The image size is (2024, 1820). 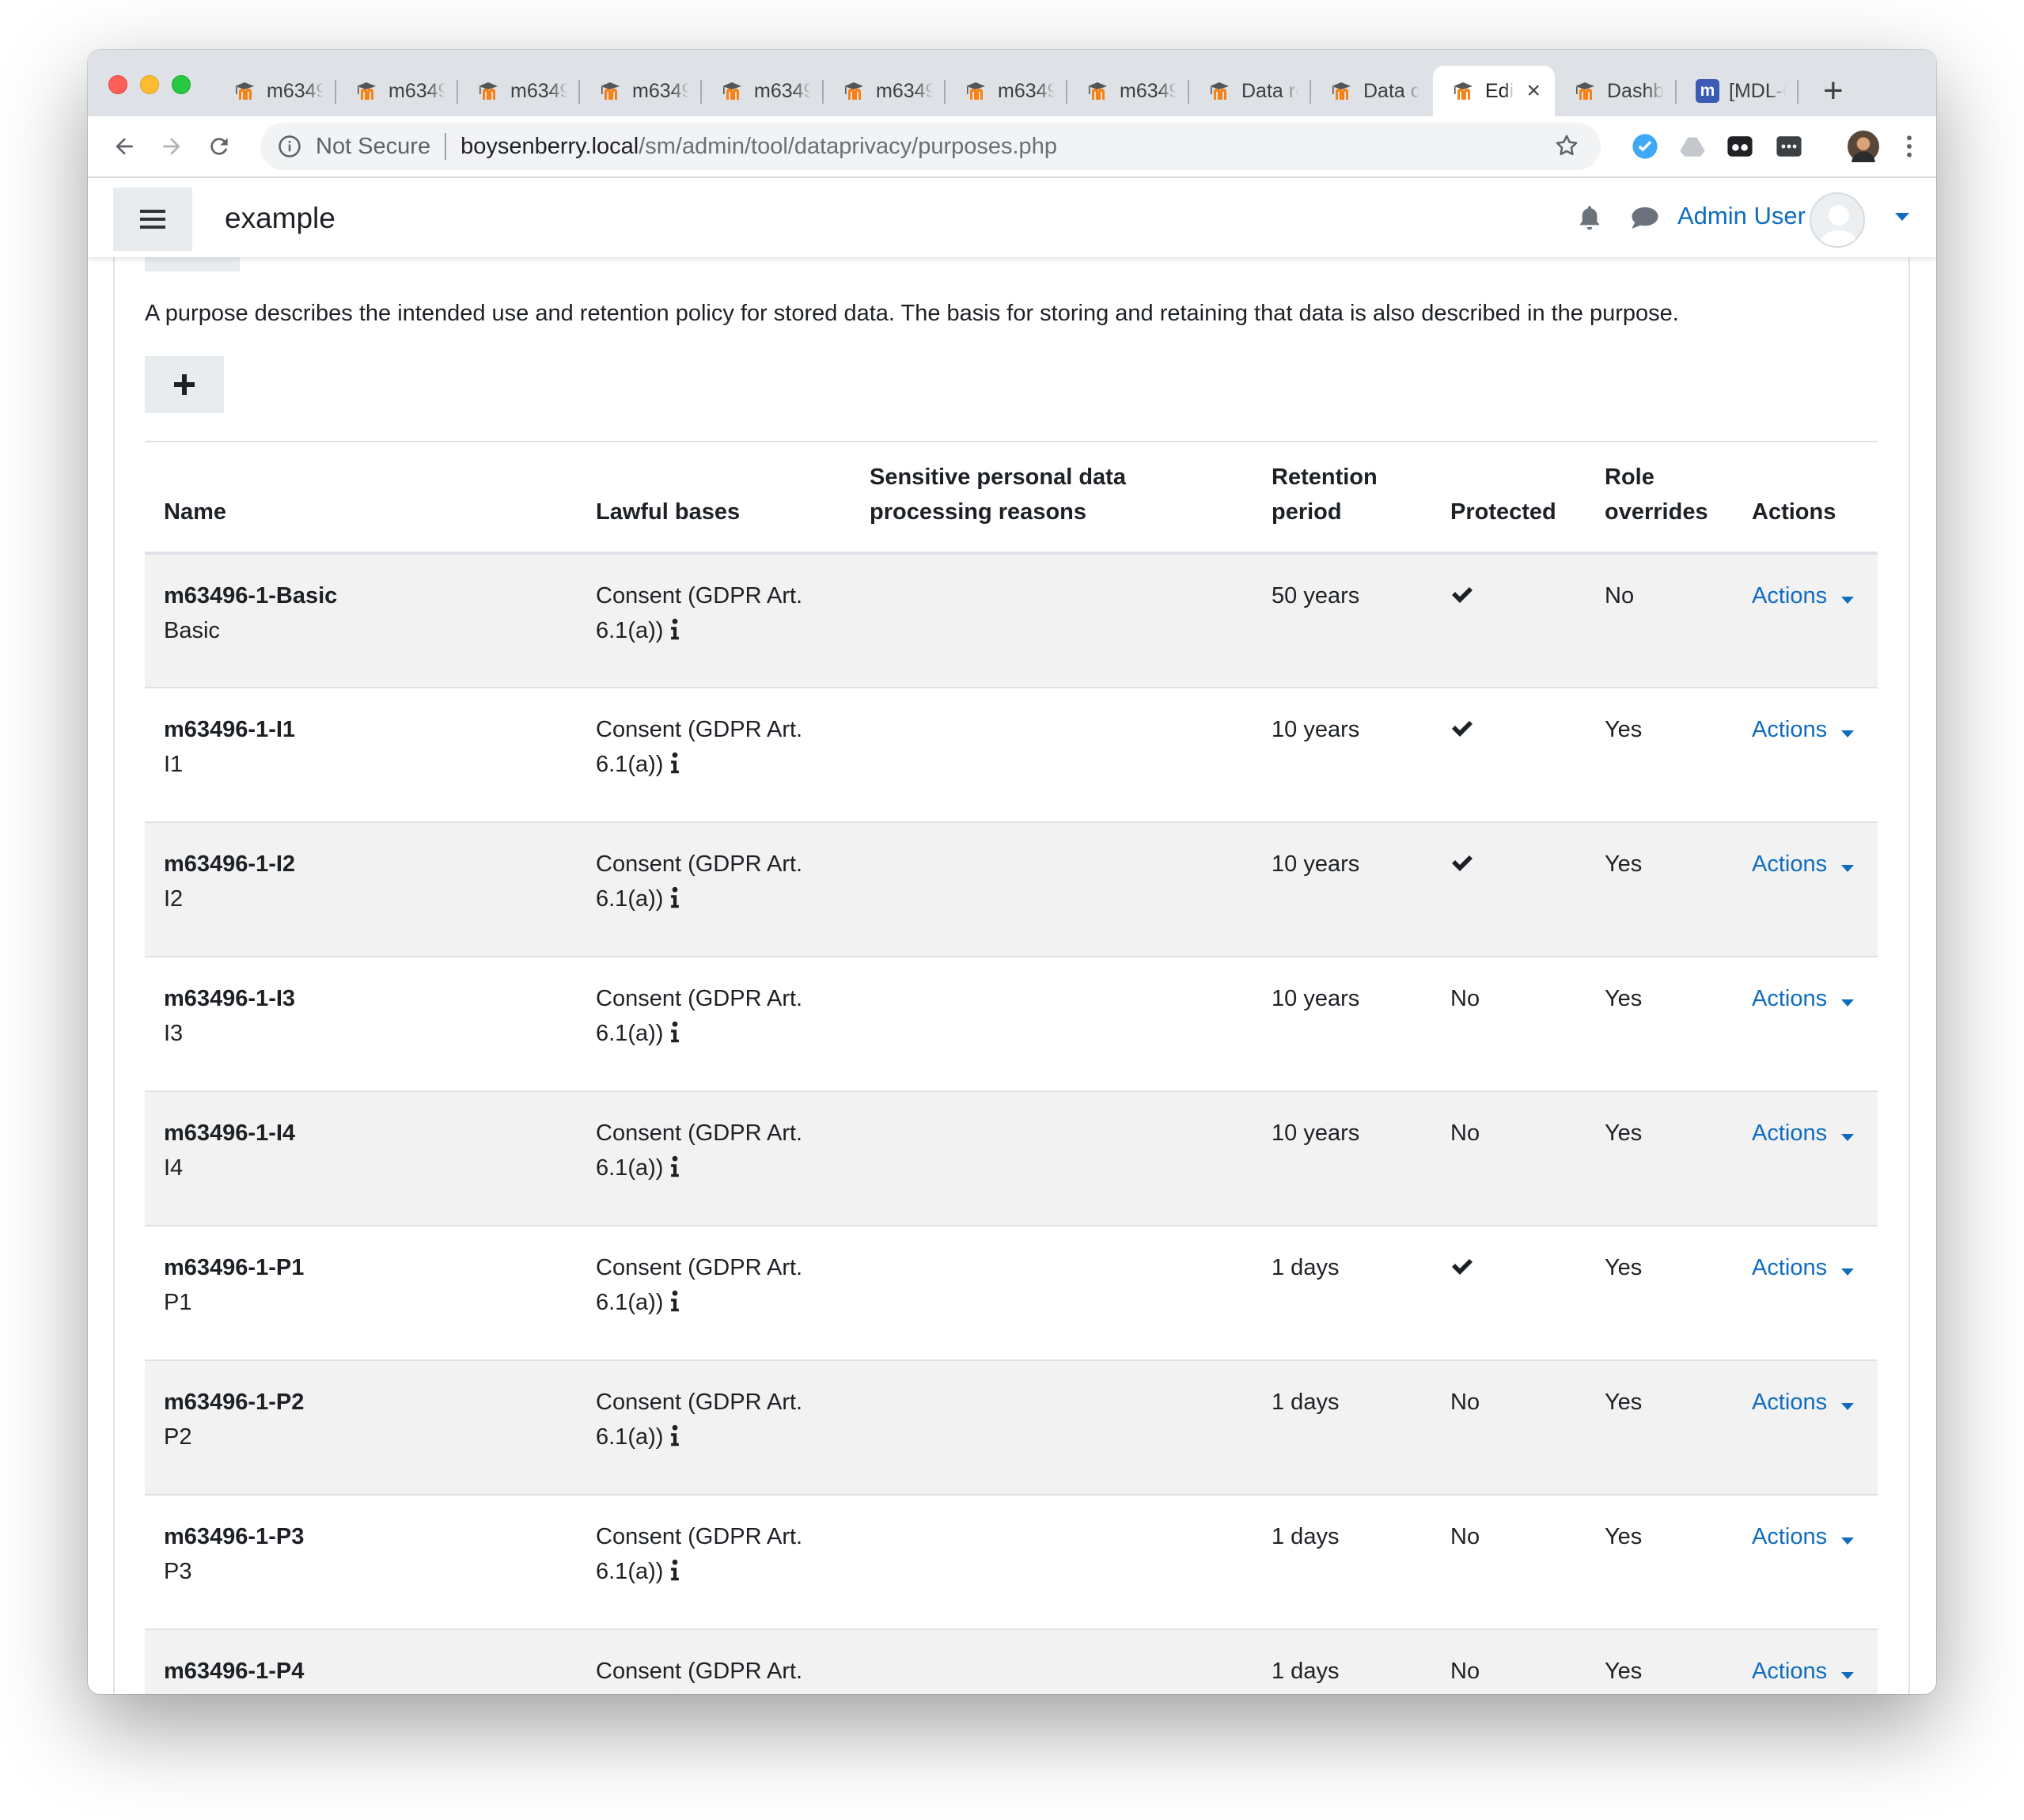 What do you see at coordinates (174, 1168) in the screenshot?
I see `purpose-description: I4` at bounding box center [174, 1168].